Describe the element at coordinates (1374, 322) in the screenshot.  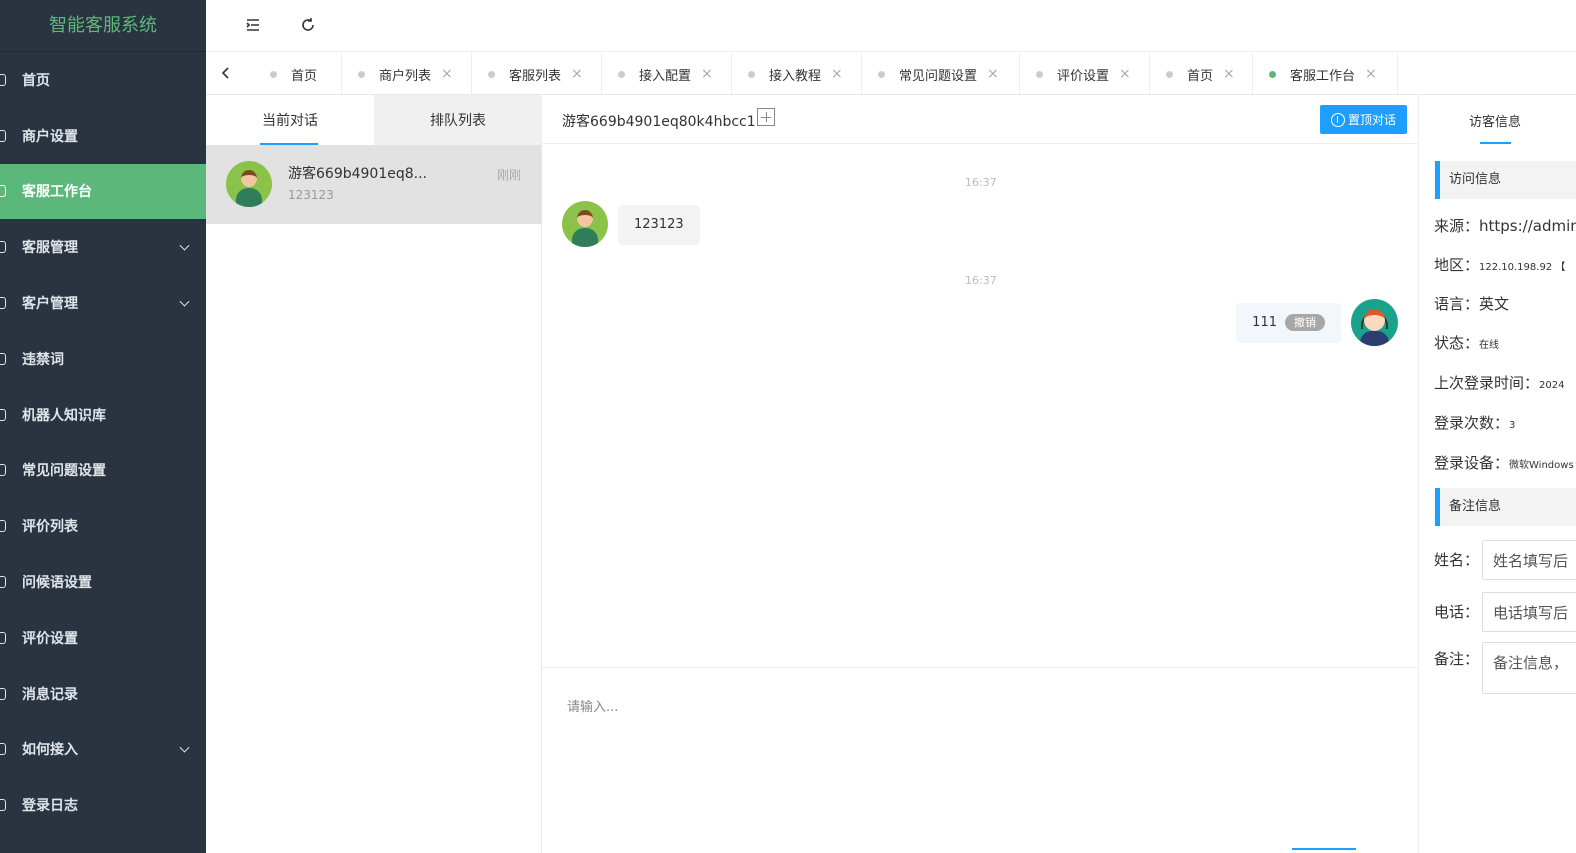
I see `agent-avatar` at that location.